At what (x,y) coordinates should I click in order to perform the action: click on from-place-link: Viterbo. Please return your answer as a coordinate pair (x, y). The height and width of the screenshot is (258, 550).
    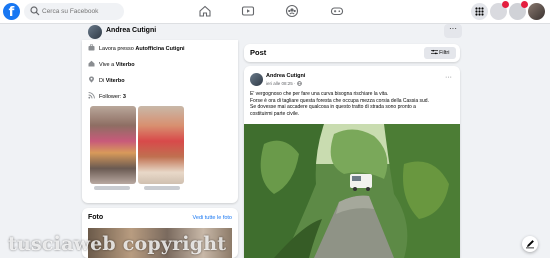
    Looking at the image, I should click on (115, 81).